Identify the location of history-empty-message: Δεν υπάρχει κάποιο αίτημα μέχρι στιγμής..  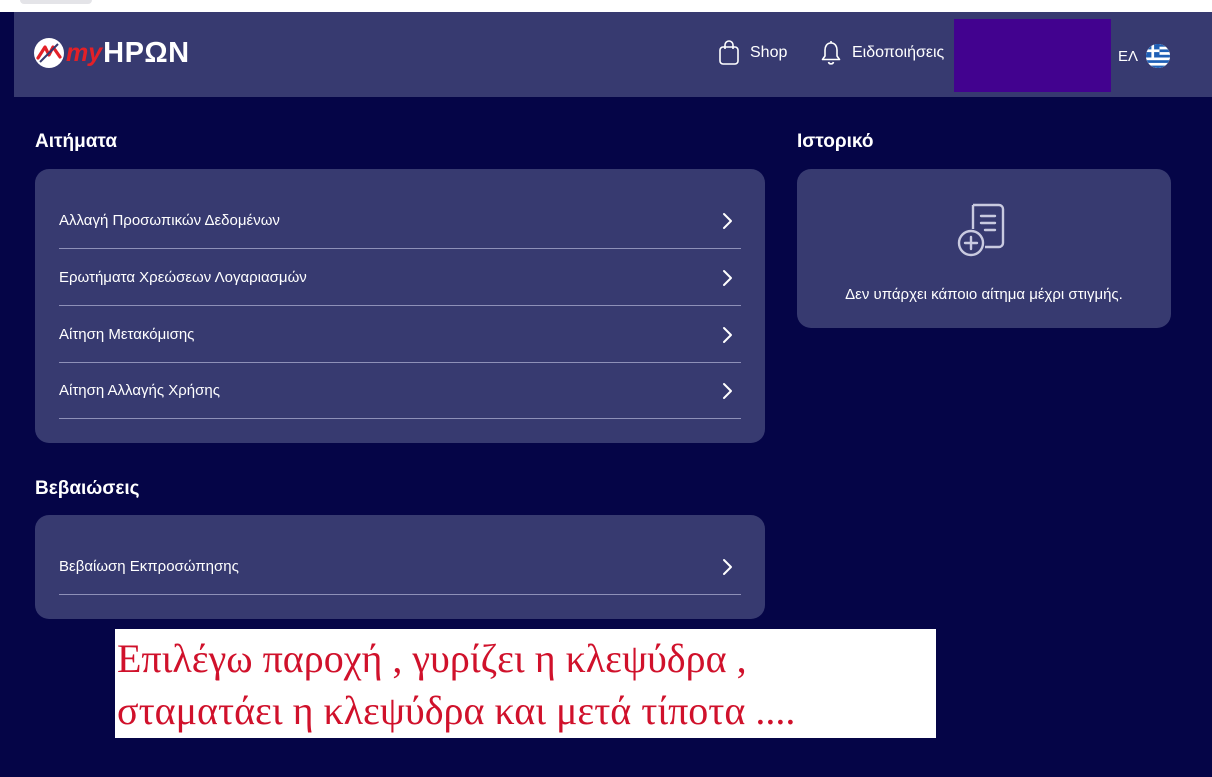
(984, 294).